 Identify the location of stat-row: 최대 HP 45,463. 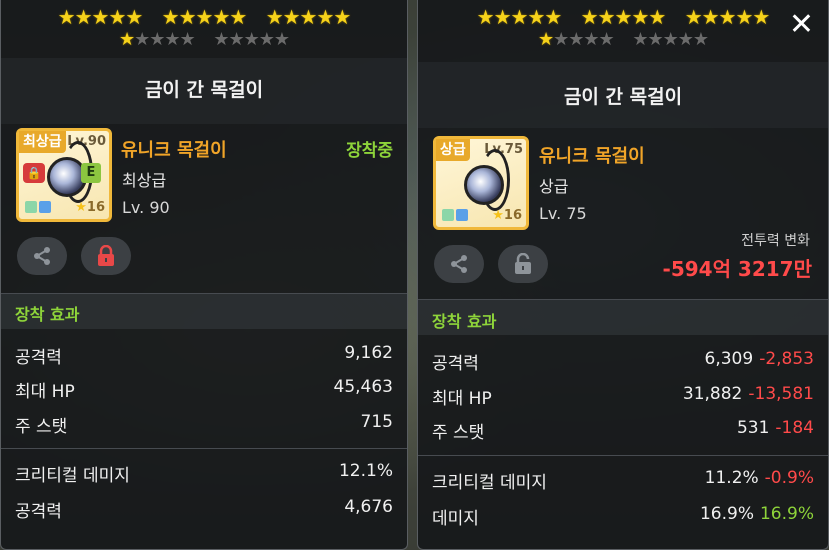
(204, 390).